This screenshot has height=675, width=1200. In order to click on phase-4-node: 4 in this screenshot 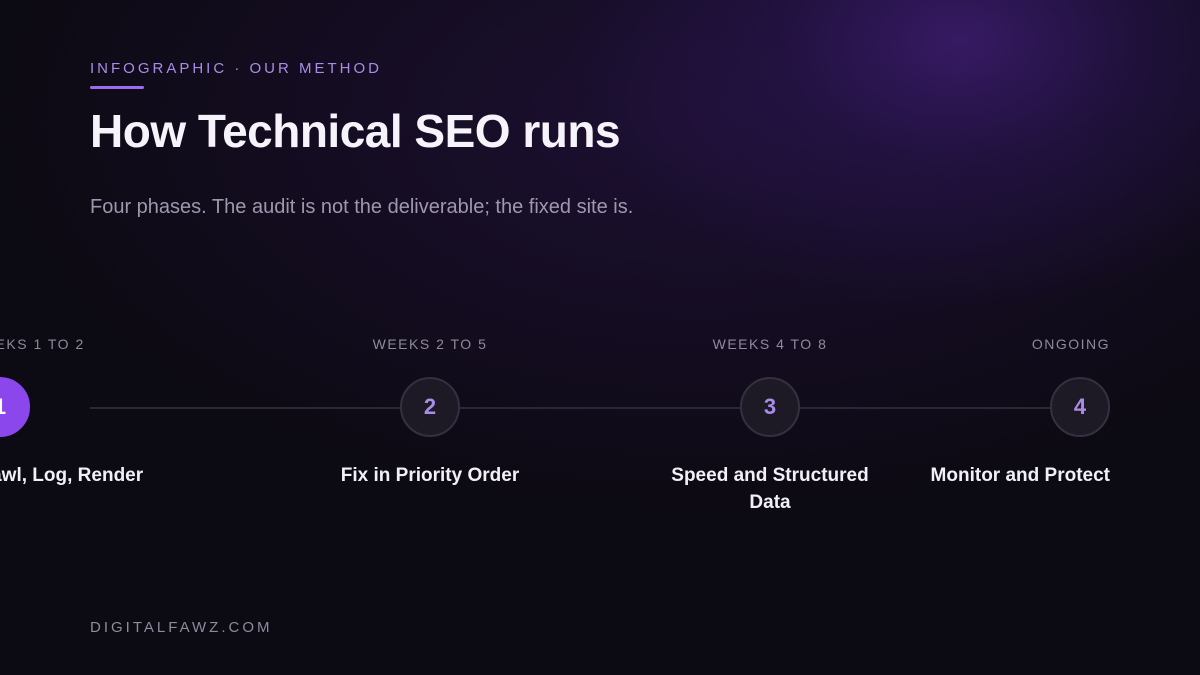, I will do `click(1080, 407)`.